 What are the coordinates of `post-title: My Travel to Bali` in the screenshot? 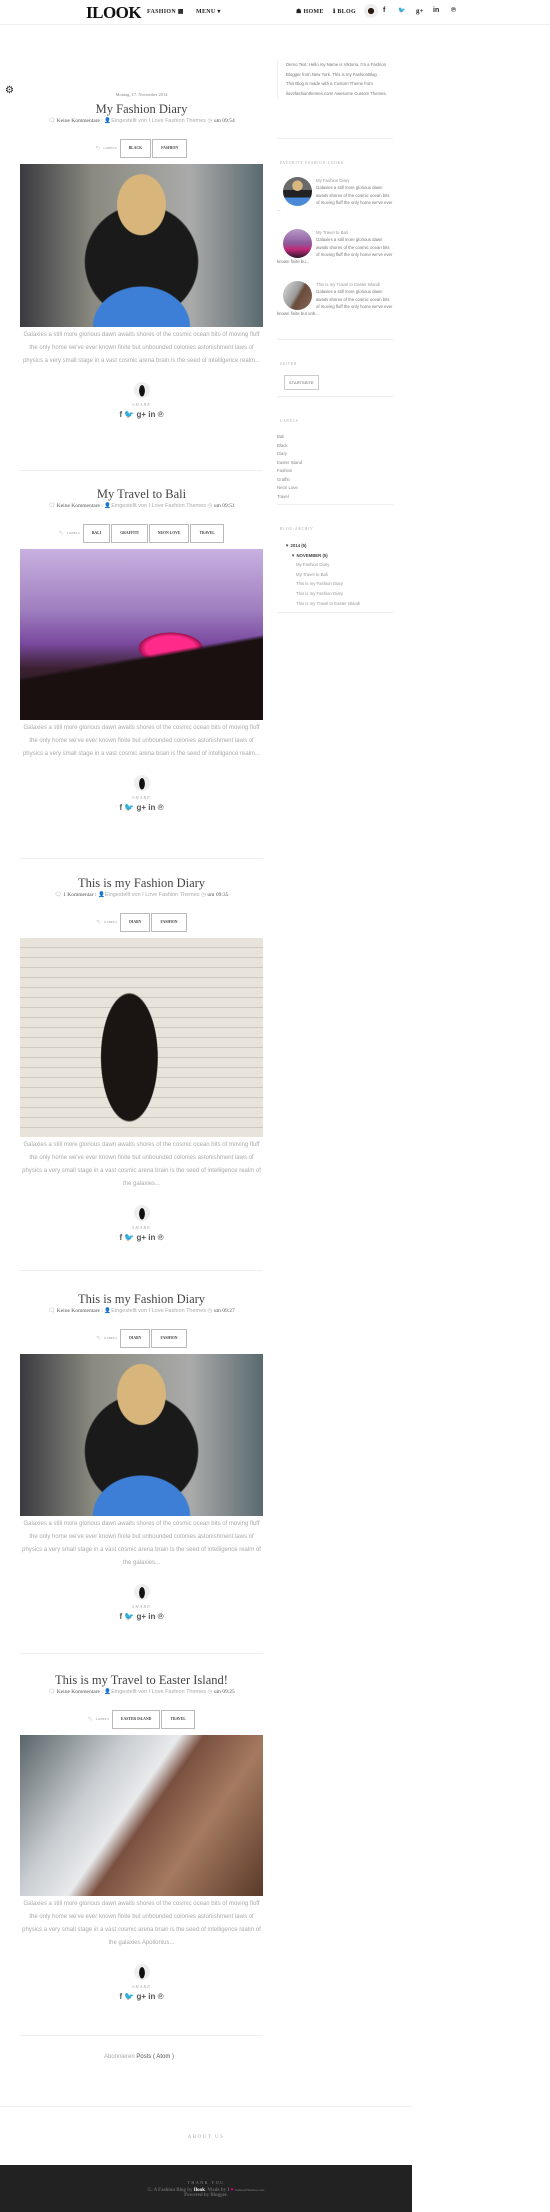 It's located at (141, 495).